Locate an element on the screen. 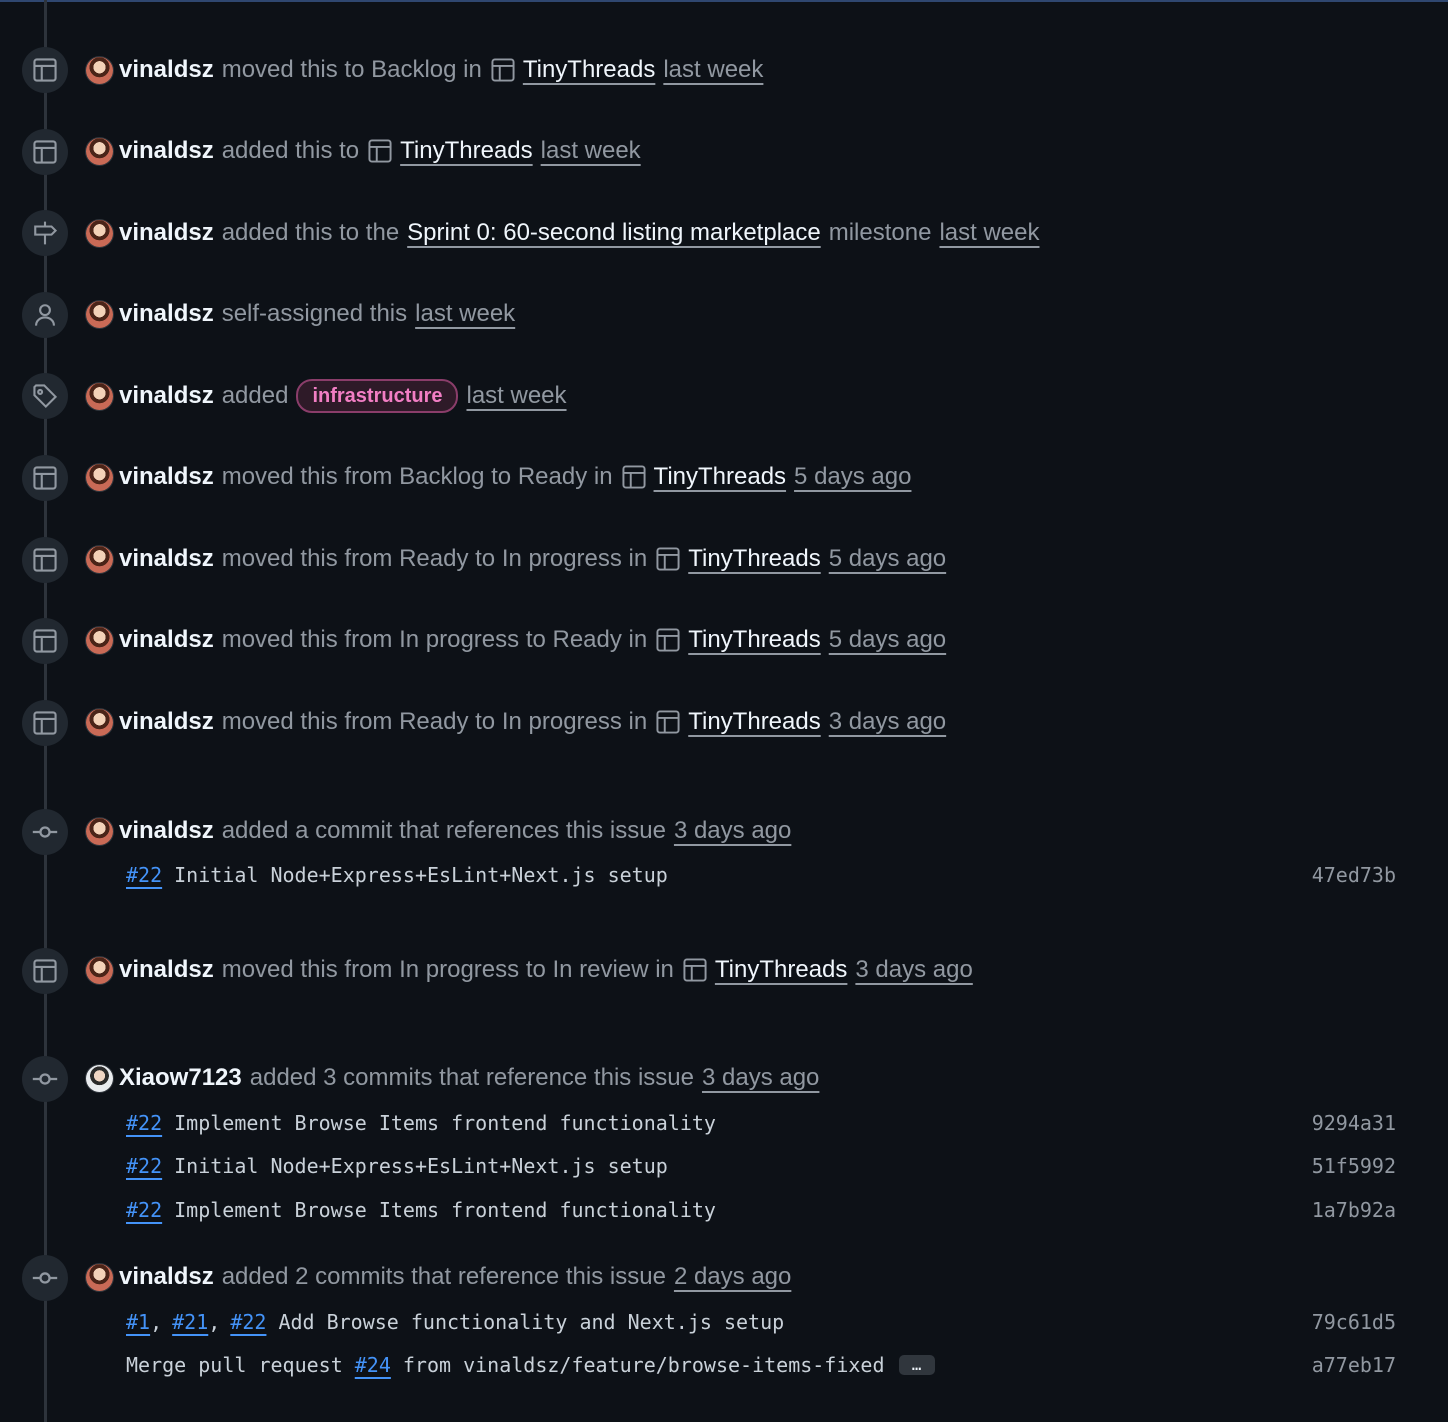 The height and width of the screenshot is (1422, 1448). issue-ref-link: #21 is located at coordinates (190, 1322).